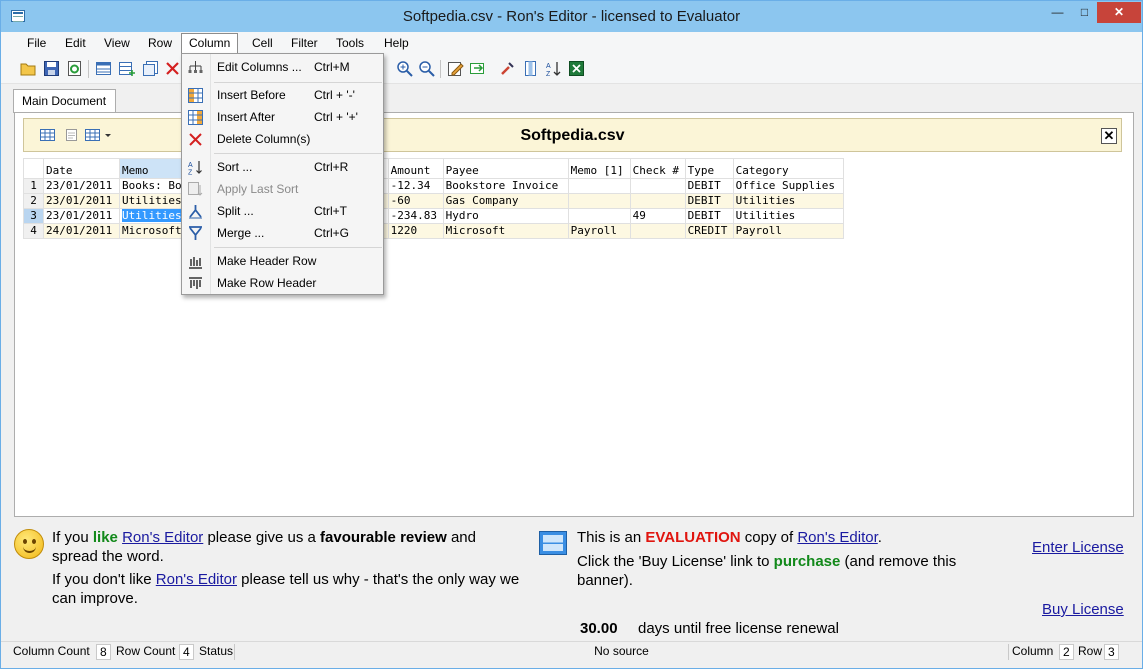 The height and width of the screenshot is (669, 1143). What do you see at coordinates (576, 68) in the screenshot?
I see `excel-export-icon` at bounding box center [576, 68].